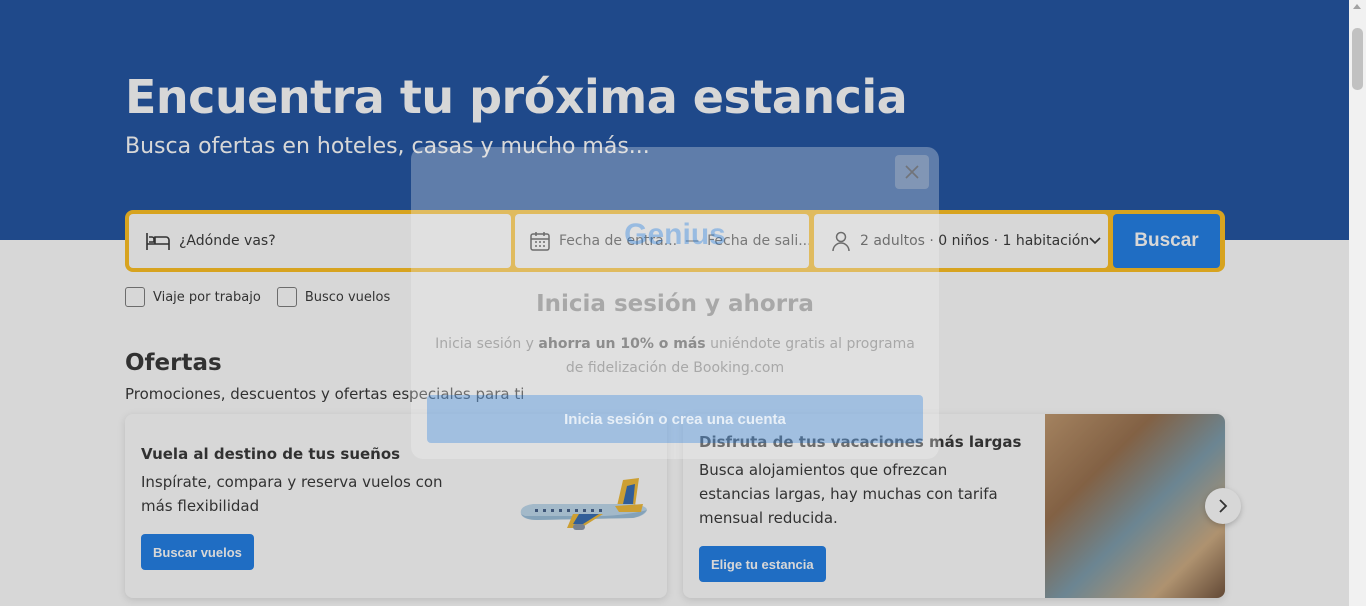 Image resolution: width=1366 pixels, height=606 pixels. What do you see at coordinates (675, 234) in the screenshot?
I see `genius-logo: Genius` at bounding box center [675, 234].